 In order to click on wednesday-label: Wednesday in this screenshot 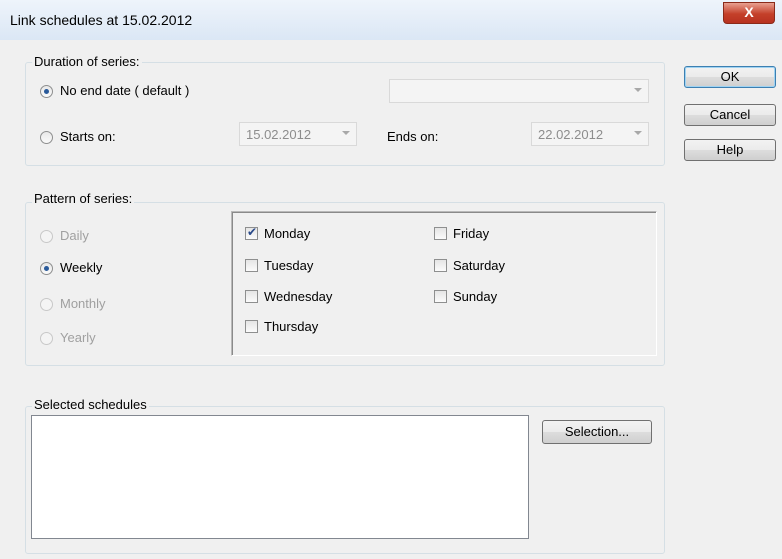, I will do `click(298, 296)`.